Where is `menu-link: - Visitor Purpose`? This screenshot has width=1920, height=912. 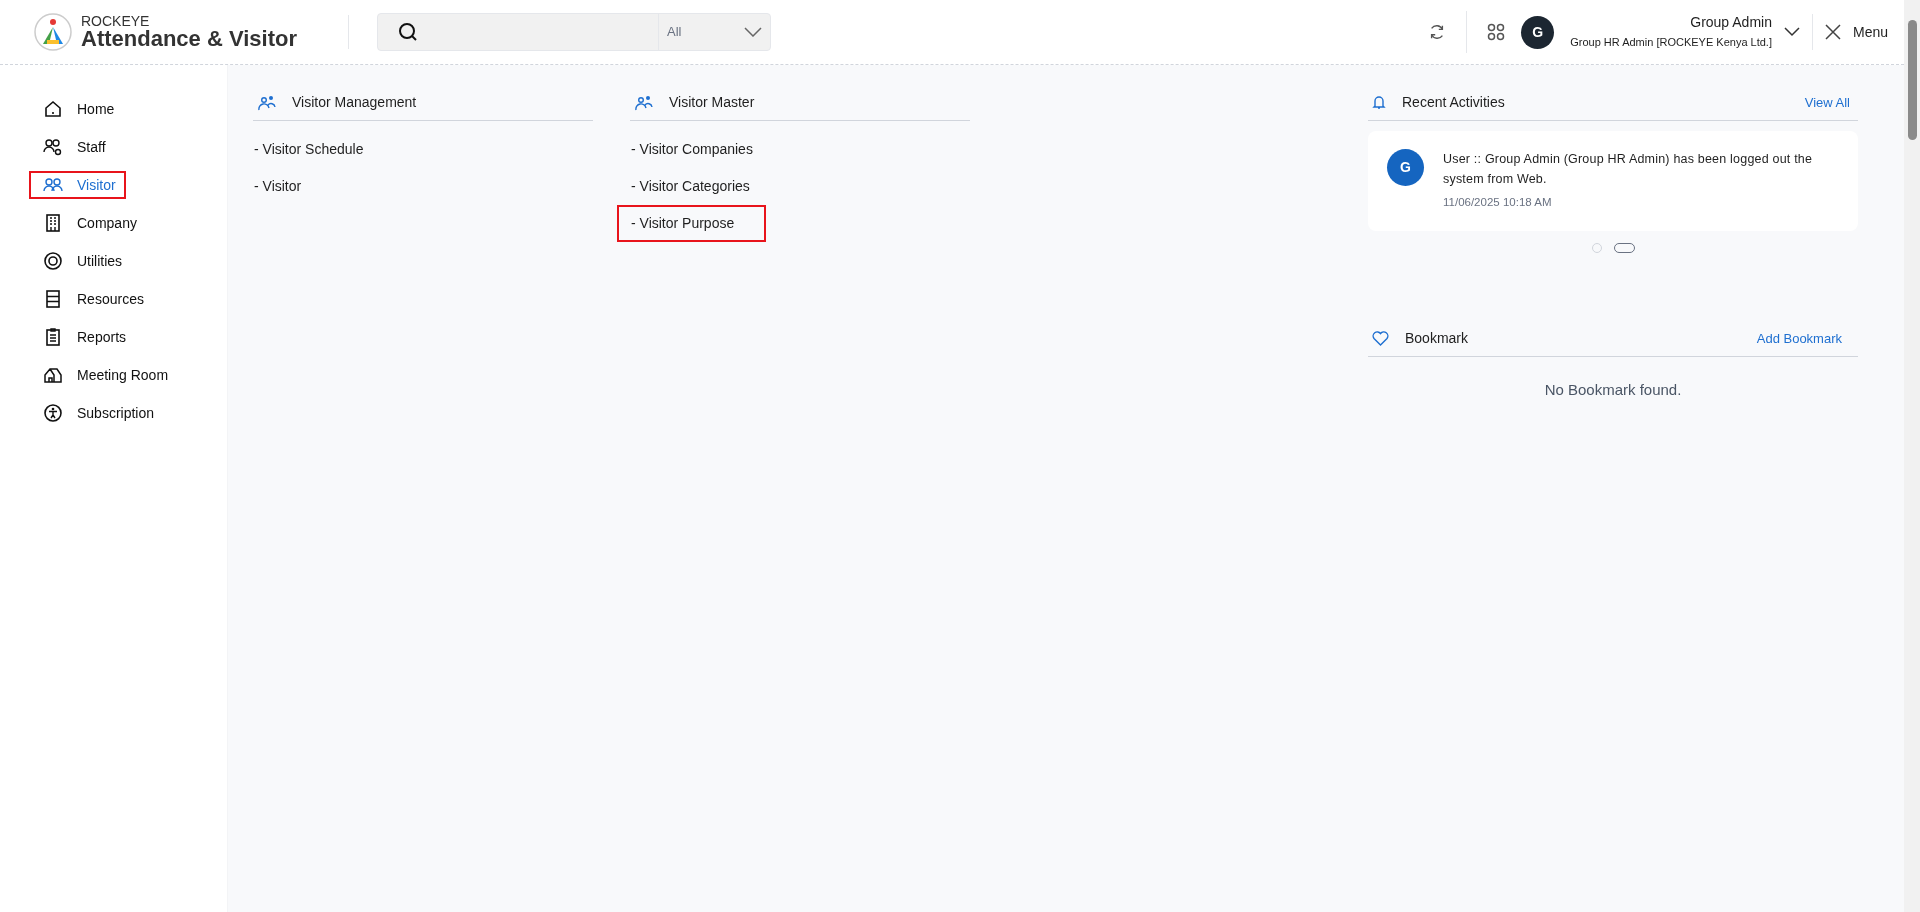 menu-link: - Visitor Purpose is located at coordinates (692, 223).